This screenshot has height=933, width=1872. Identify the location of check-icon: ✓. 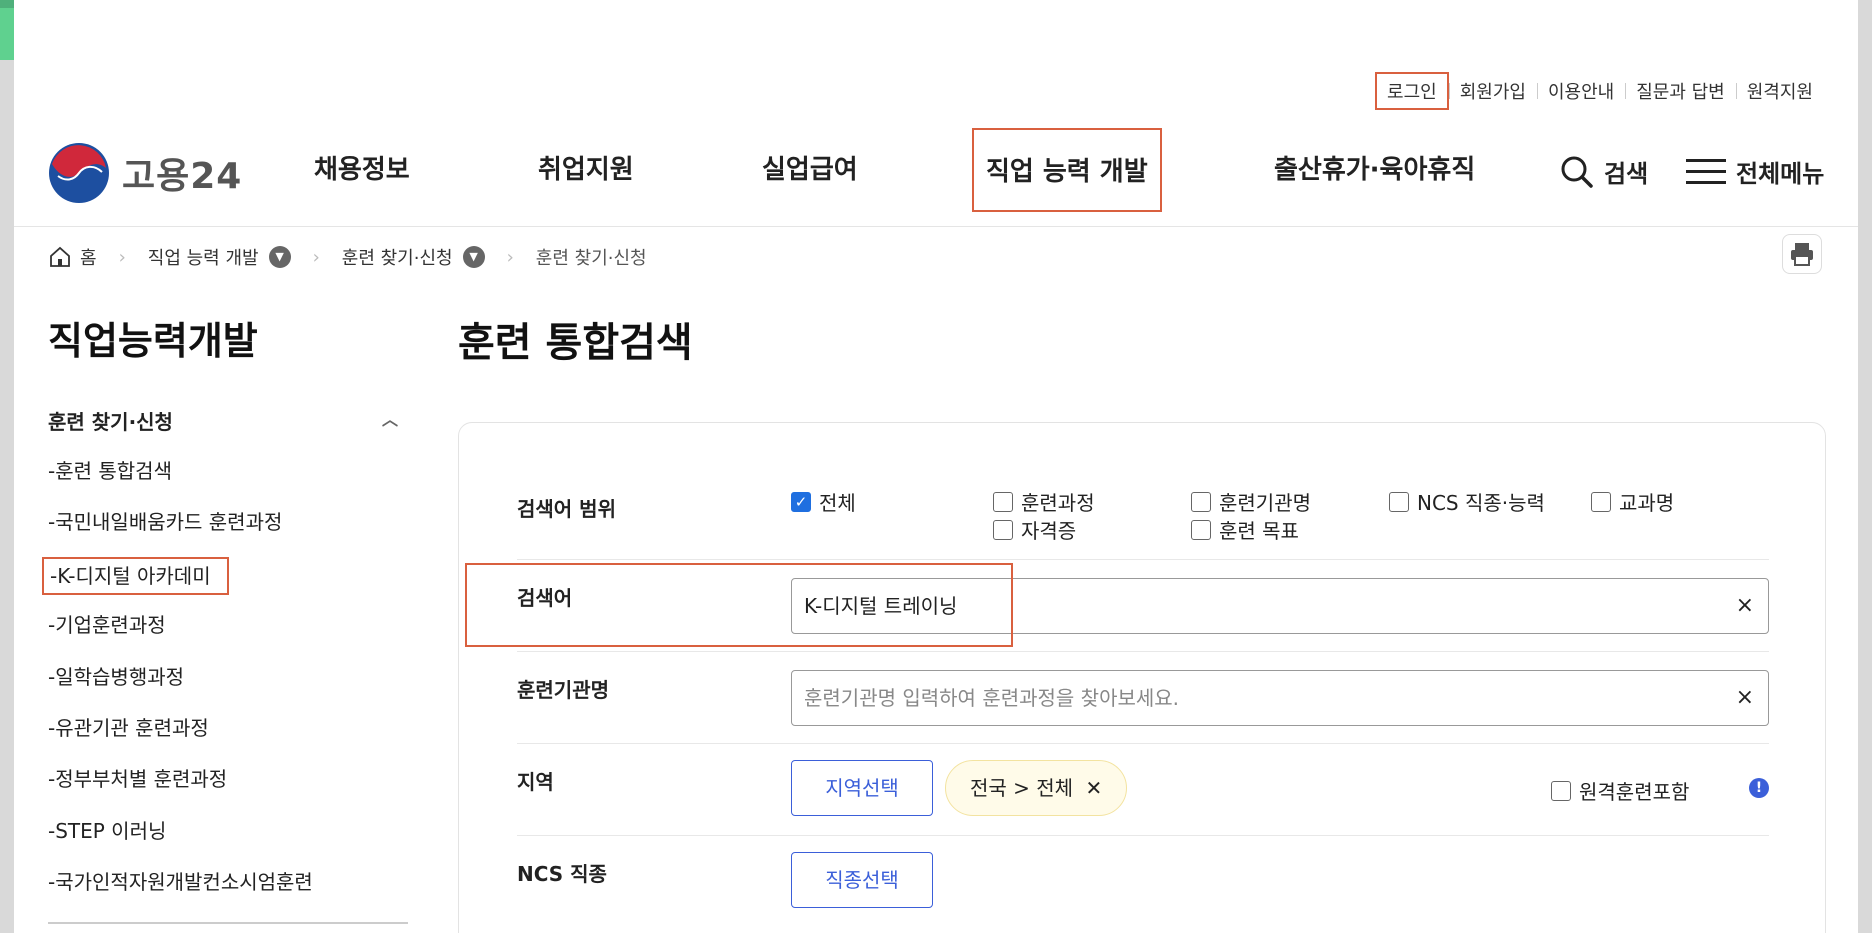
(801, 501).